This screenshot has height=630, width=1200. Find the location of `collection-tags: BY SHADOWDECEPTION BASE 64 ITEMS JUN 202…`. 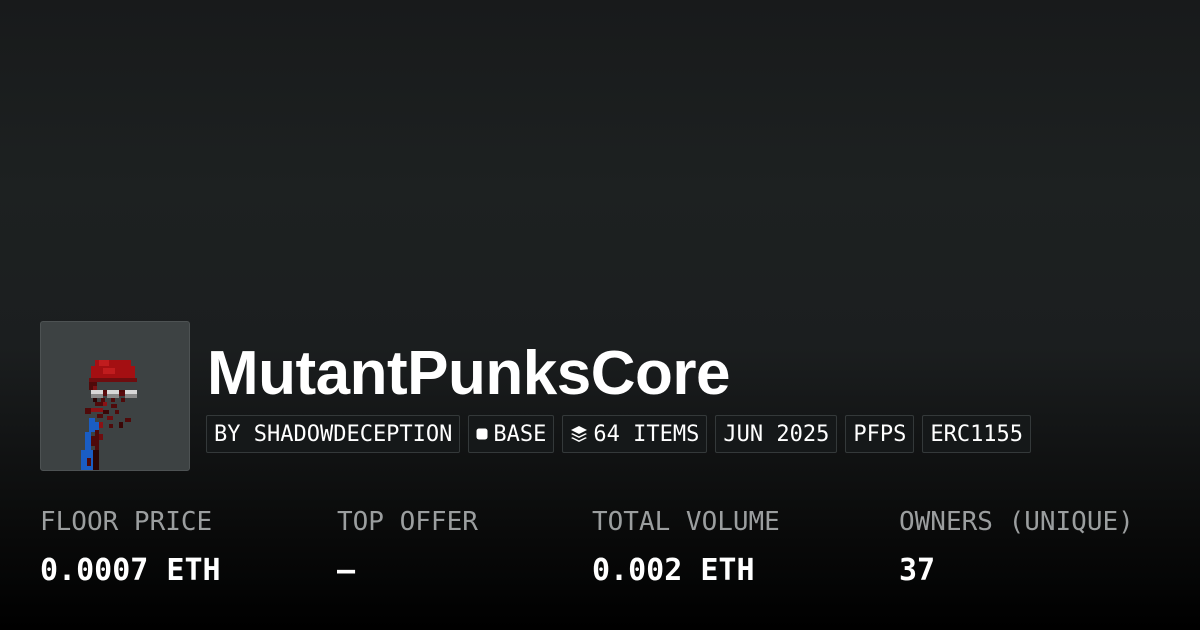

collection-tags: BY SHADOWDECEPTION BASE 64 ITEMS JUN 202… is located at coordinates (619, 434).